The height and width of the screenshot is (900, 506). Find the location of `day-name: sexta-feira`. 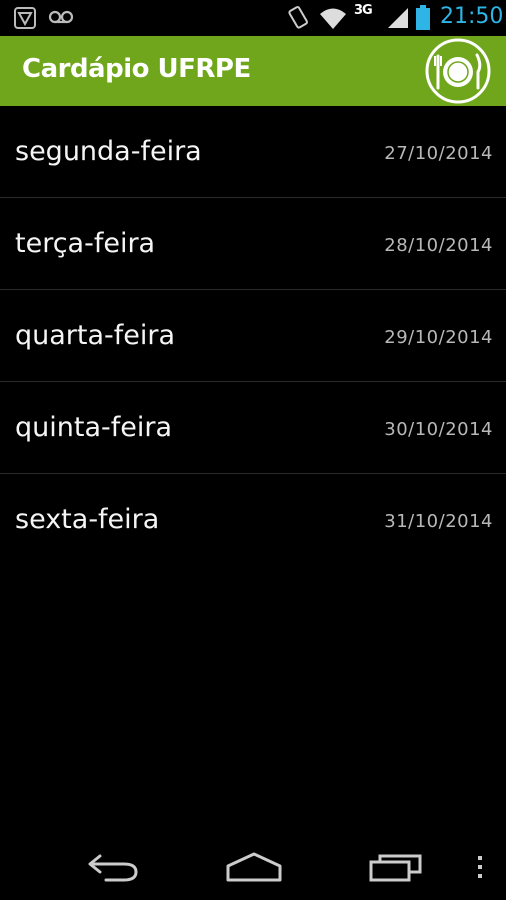

day-name: sexta-feira is located at coordinates (87, 519).